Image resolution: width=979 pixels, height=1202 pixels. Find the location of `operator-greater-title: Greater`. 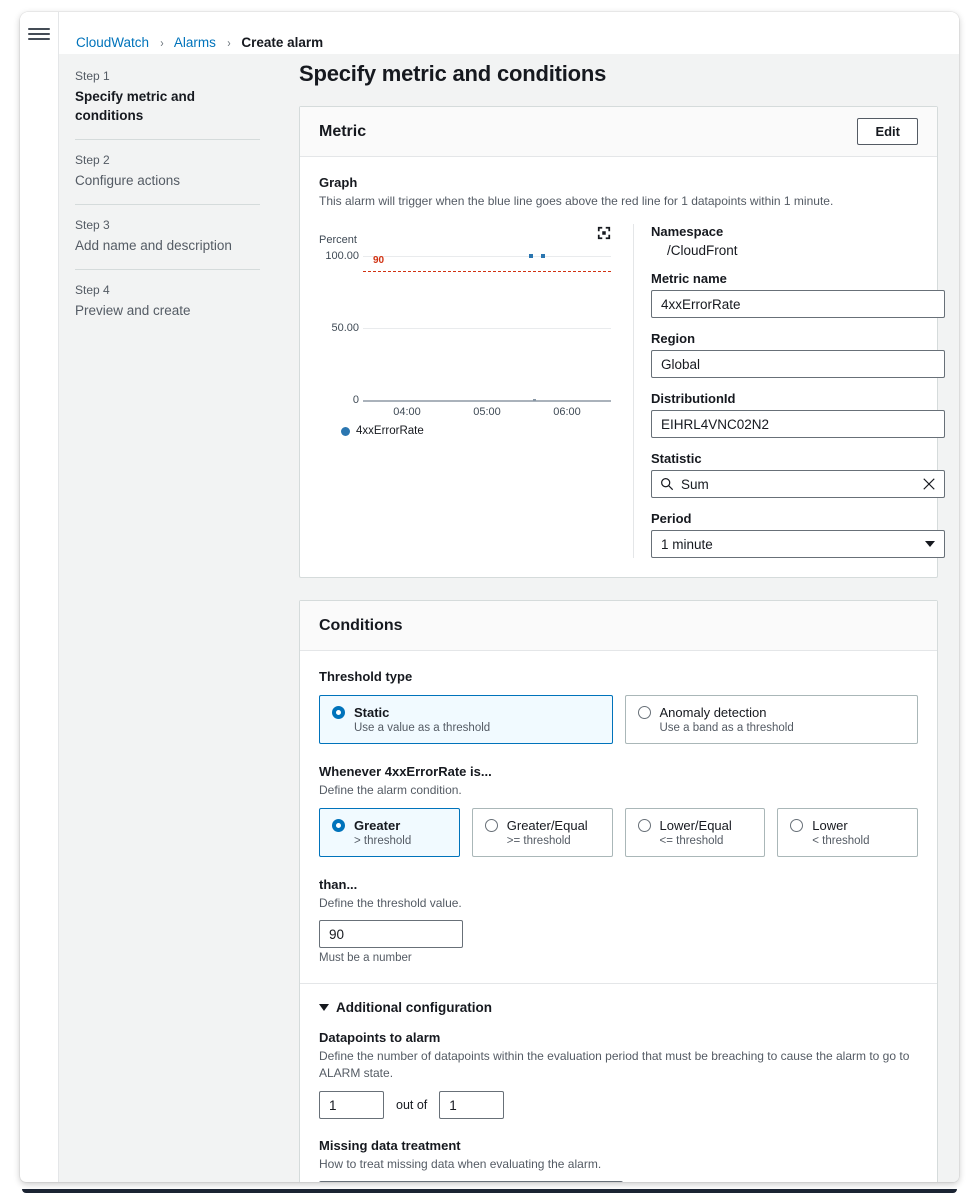

operator-greater-title: Greater is located at coordinates (377, 825).